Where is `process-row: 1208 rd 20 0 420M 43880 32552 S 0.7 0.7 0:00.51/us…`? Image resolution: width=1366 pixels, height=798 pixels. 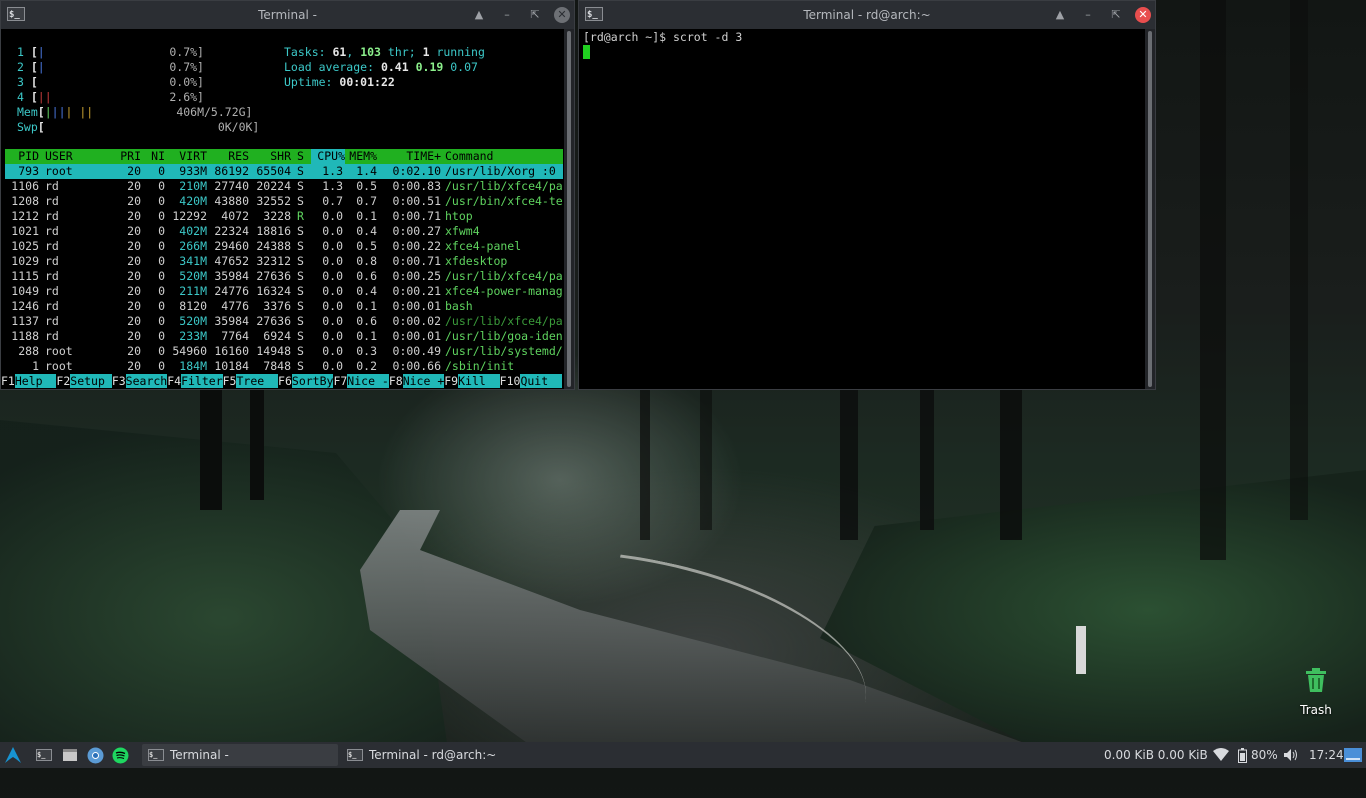
process-row: 1208 rd 20 0 420M 43880 32552 S 0.7 0.7 0:00.51/us… is located at coordinates (284, 201).